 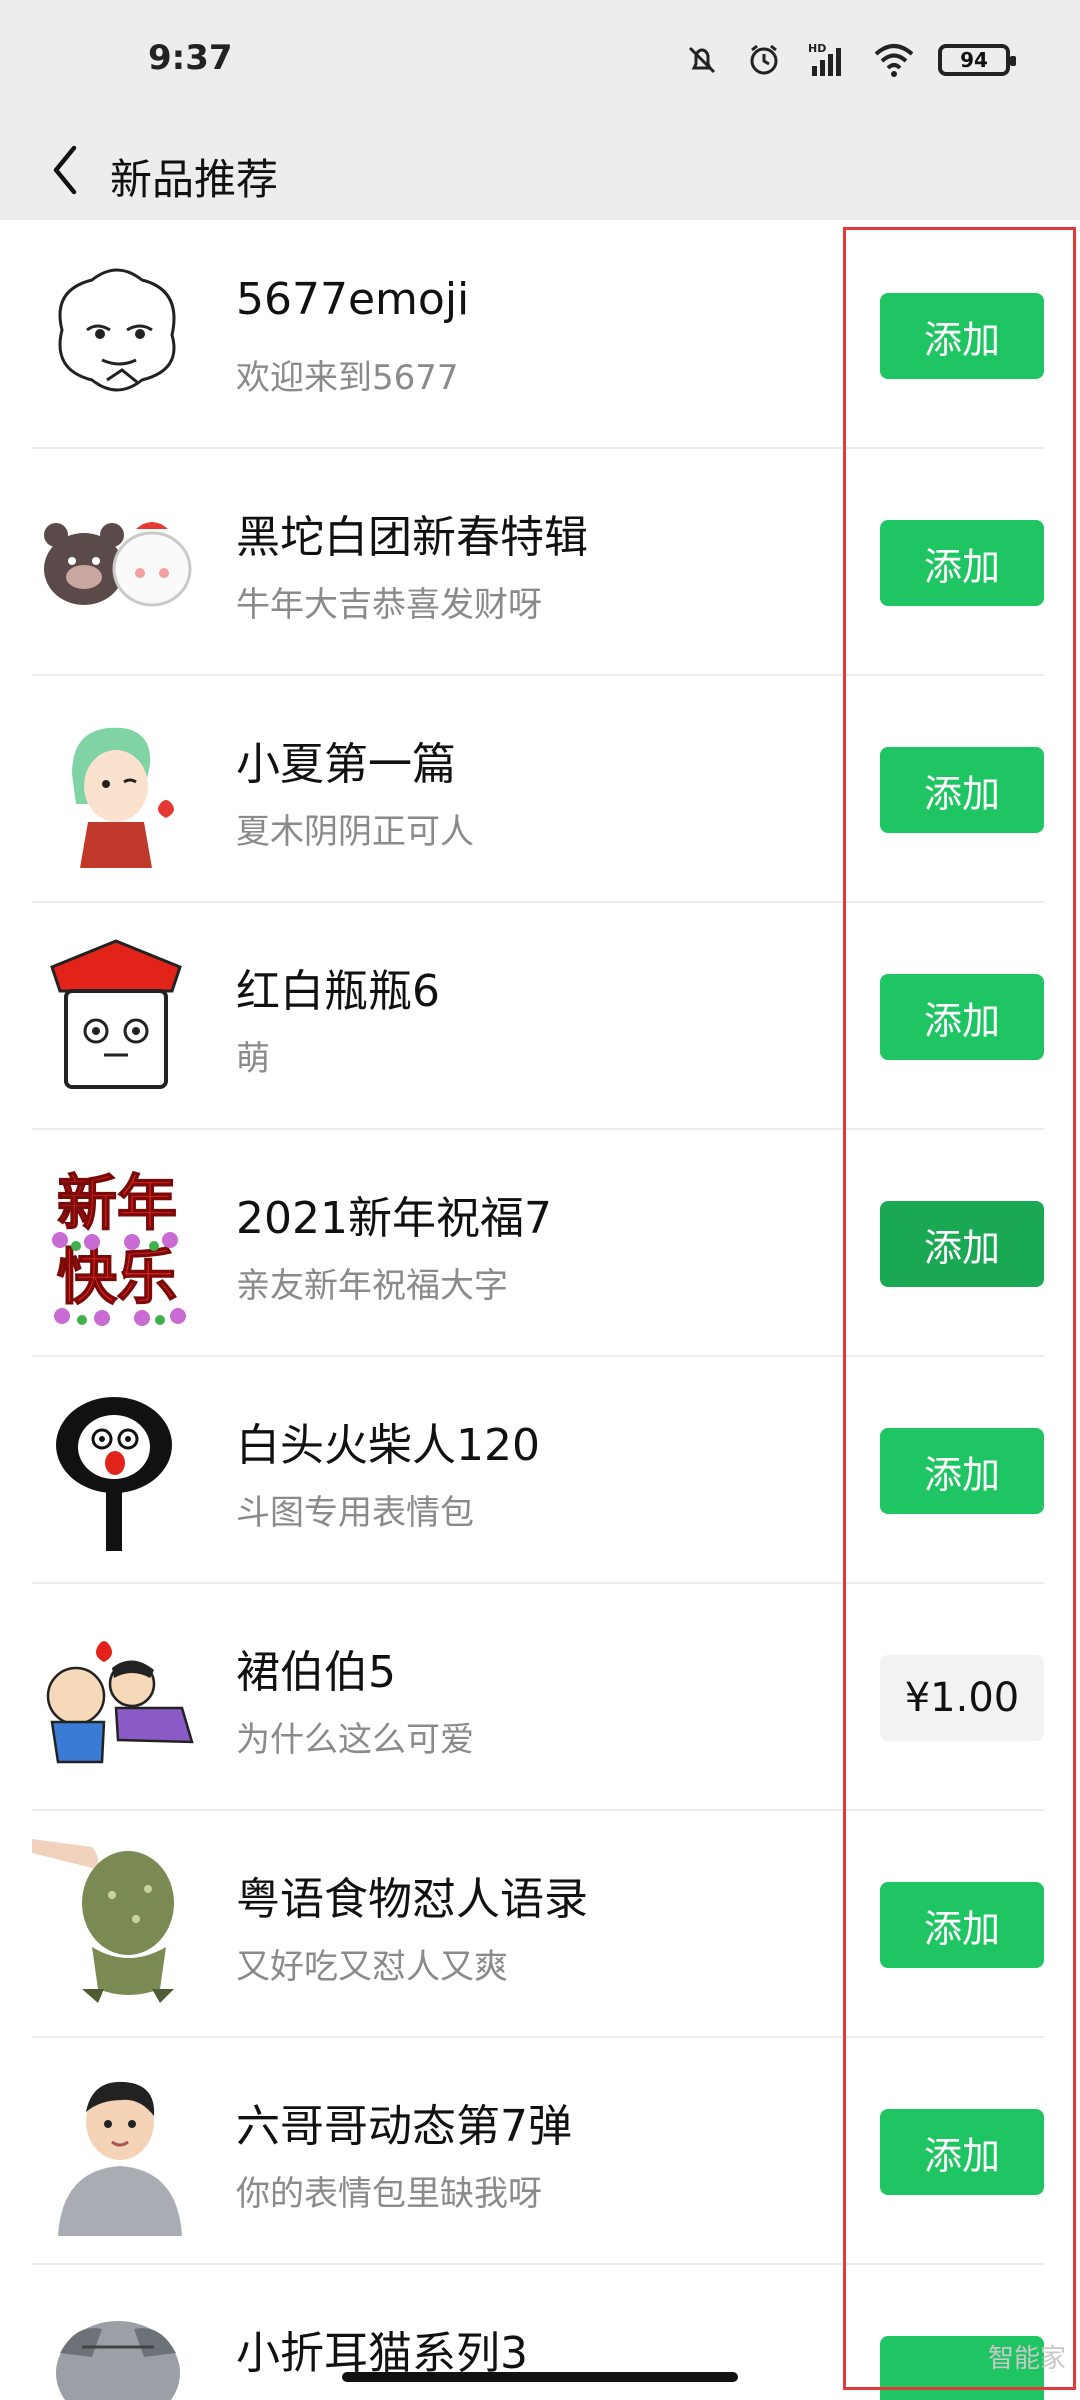 What do you see at coordinates (894, 60) in the screenshot?
I see `wifi-icon` at bounding box center [894, 60].